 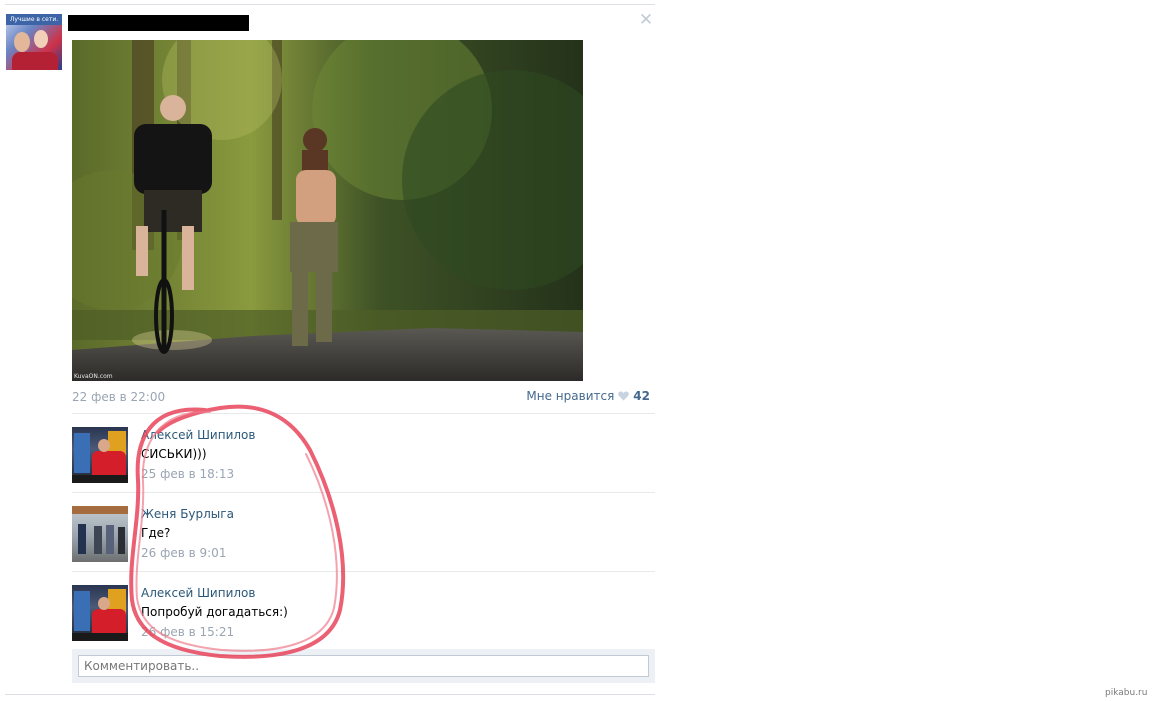 I want to click on top-divider, so click(x=330, y=4).